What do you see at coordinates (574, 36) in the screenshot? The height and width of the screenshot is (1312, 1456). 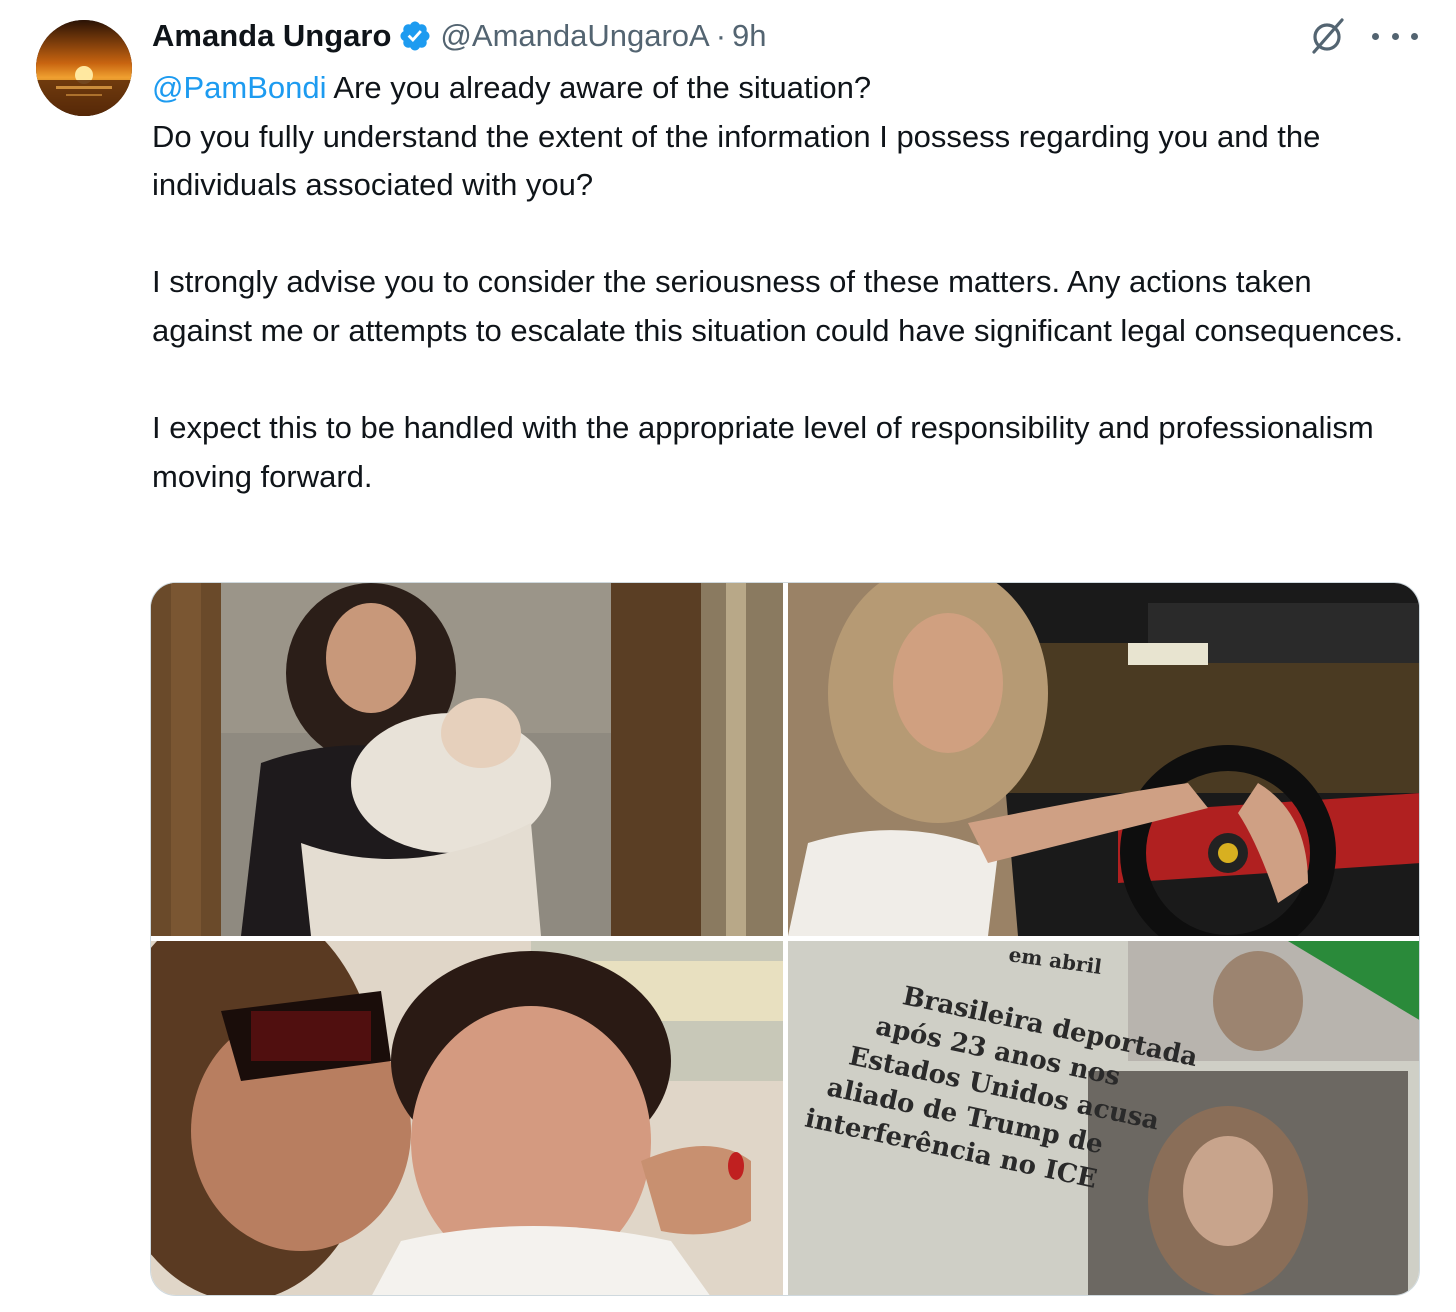 I see `author-handle: @AmandaUngaroA` at bounding box center [574, 36].